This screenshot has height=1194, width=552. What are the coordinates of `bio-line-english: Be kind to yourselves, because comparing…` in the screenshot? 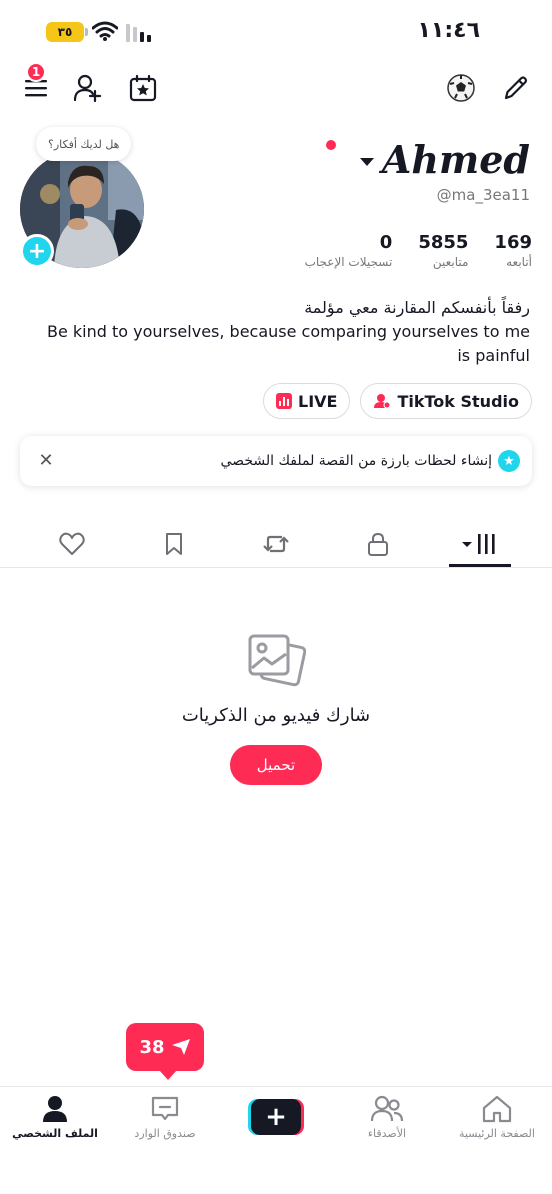 It's located at (288, 343).